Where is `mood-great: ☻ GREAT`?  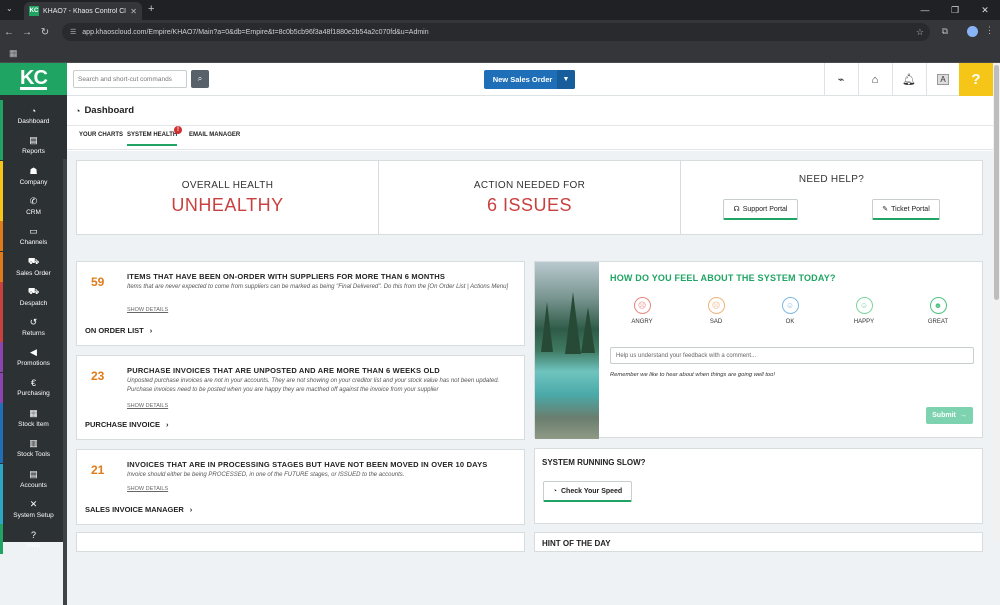 mood-great: ☻ GREAT is located at coordinates (938, 311).